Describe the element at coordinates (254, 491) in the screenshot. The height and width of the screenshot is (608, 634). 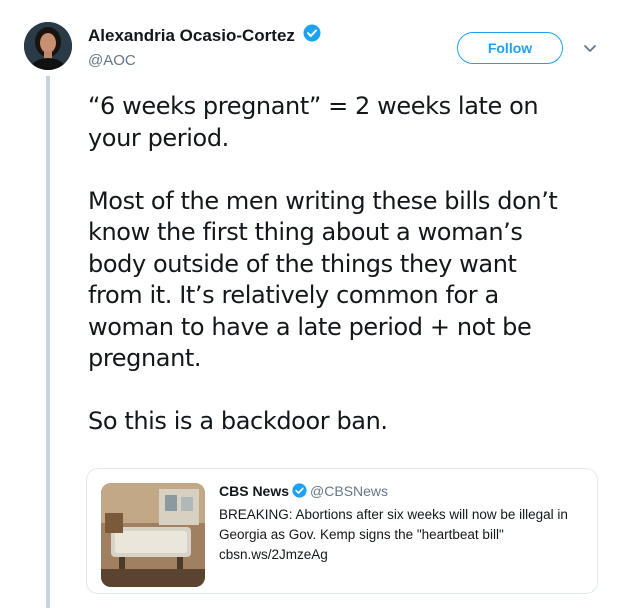
I see `quoted-author-name: CBS News` at that location.